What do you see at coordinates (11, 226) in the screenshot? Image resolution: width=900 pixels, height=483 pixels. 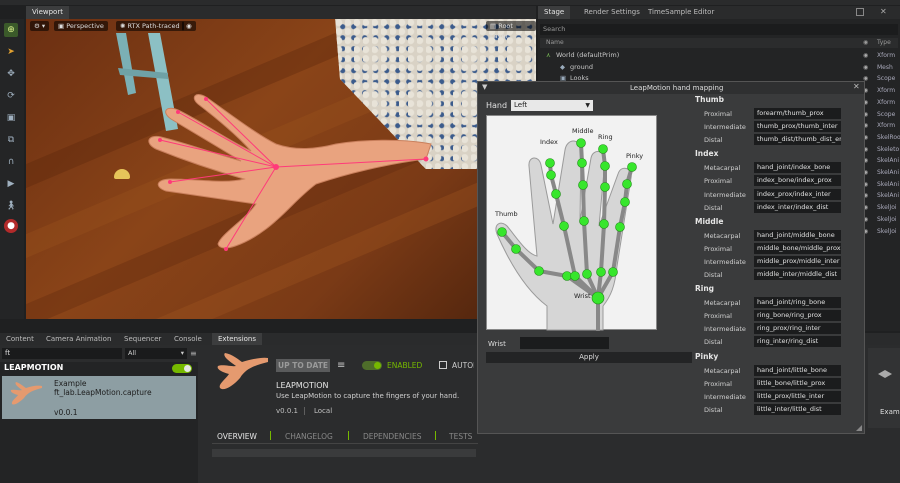 I see `record-icon: ●` at bounding box center [11, 226].